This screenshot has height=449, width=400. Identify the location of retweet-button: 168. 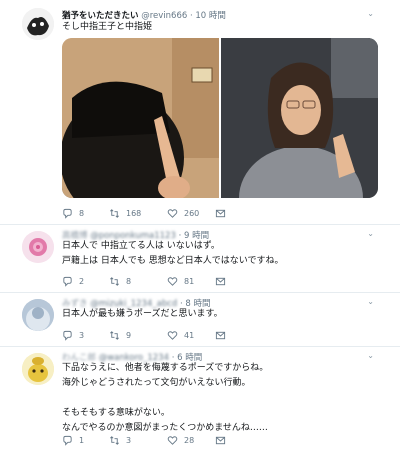
(125, 213).